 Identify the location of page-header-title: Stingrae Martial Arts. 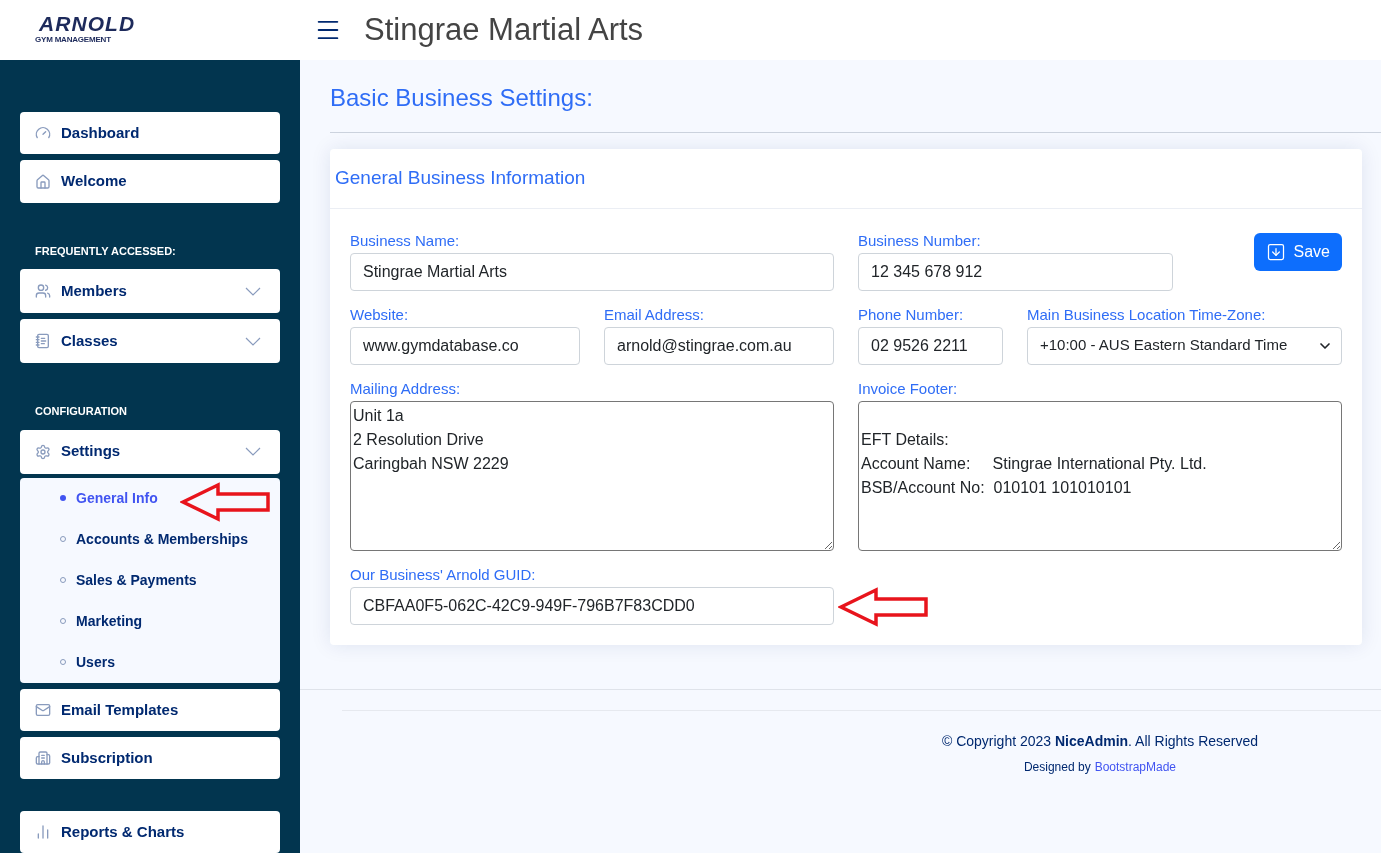
(504, 29).